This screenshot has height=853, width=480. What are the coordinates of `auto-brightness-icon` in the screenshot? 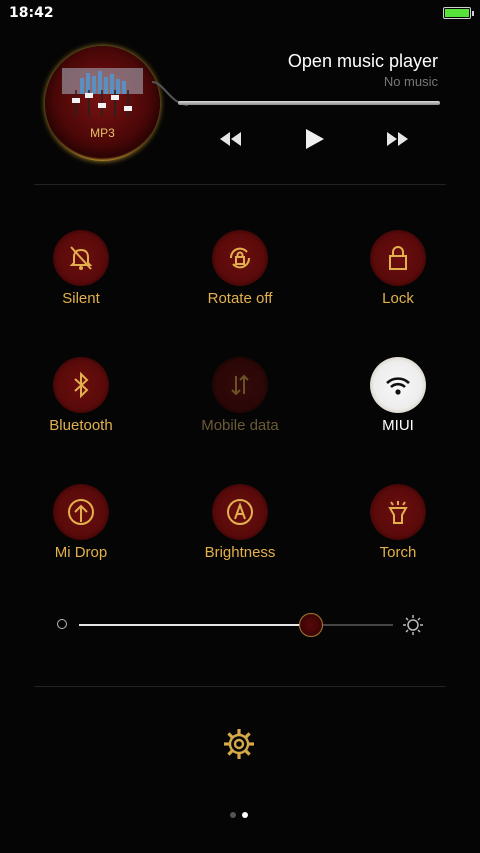 It's located at (240, 512).